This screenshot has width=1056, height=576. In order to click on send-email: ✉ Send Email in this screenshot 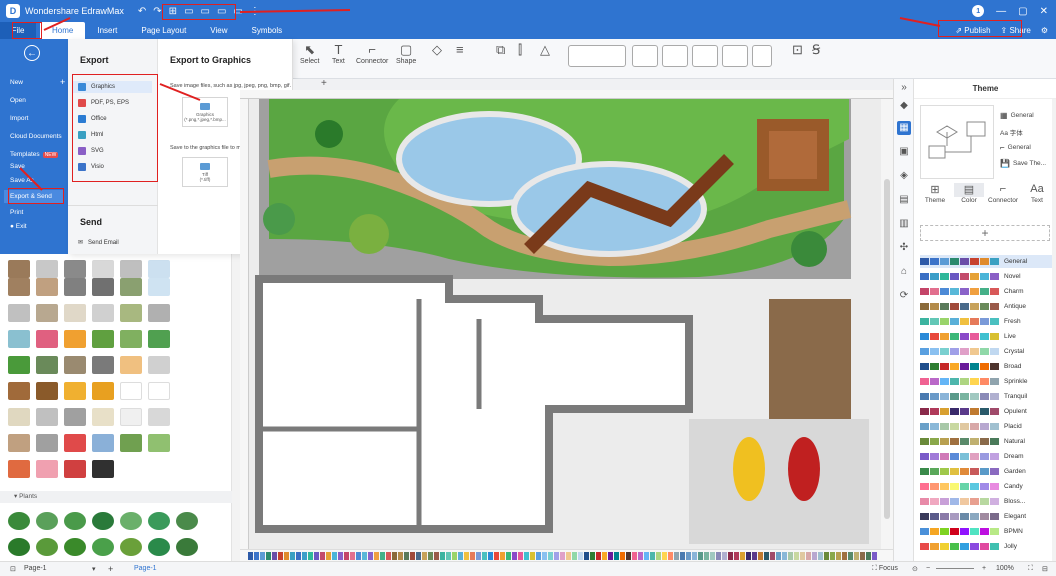, I will do `click(98, 243)`.